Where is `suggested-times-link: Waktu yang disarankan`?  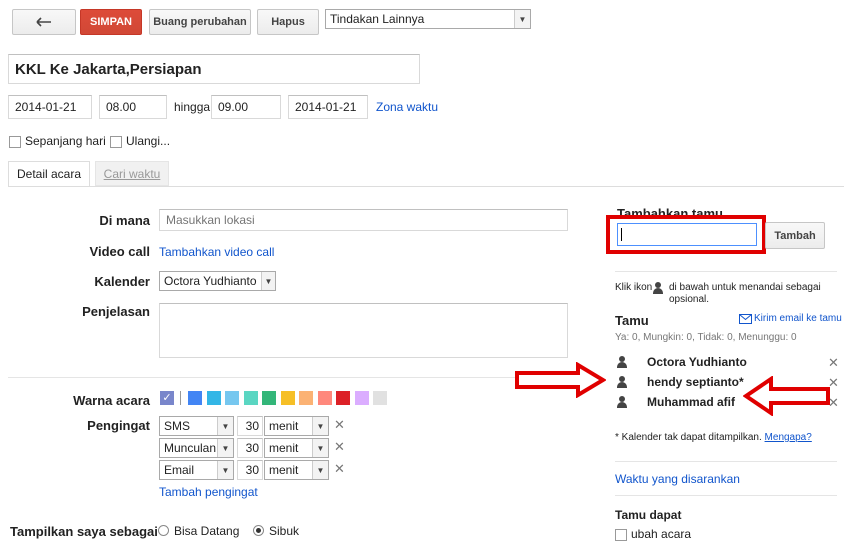 suggested-times-link: Waktu yang disarankan is located at coordinates (677, 479).